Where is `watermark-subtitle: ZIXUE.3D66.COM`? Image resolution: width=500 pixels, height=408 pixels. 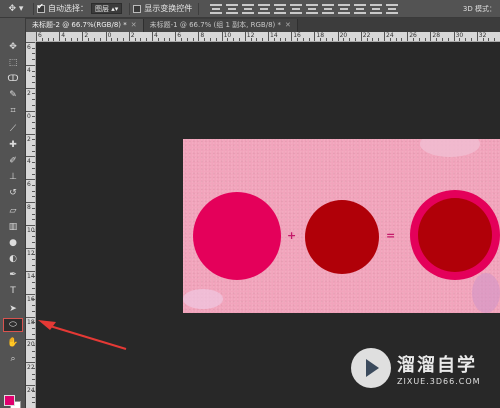 watermark-subtitle: ZIXUE.3D66.COM is located at coordinates (439, 381).